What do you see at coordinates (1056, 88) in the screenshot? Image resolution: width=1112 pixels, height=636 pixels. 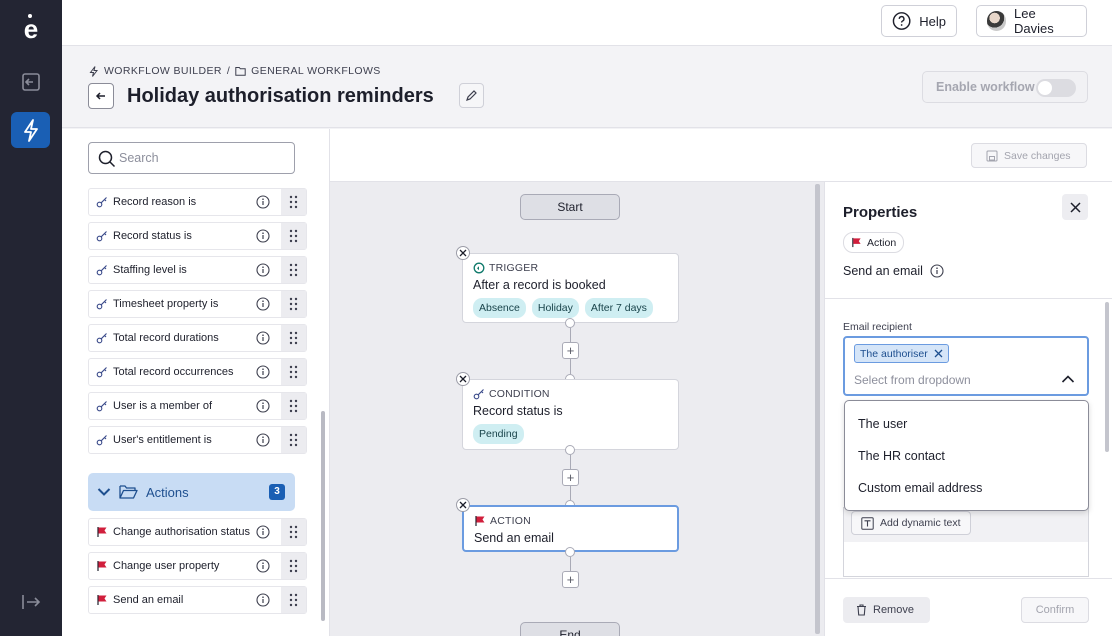 I see `enable-workflow-toggle` at bounding box center [1056, 88].